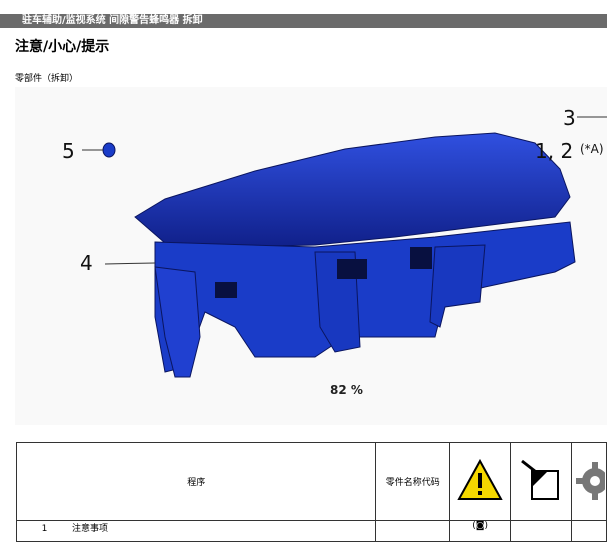  I want to click on callout-3: 3, so click(569, 118).